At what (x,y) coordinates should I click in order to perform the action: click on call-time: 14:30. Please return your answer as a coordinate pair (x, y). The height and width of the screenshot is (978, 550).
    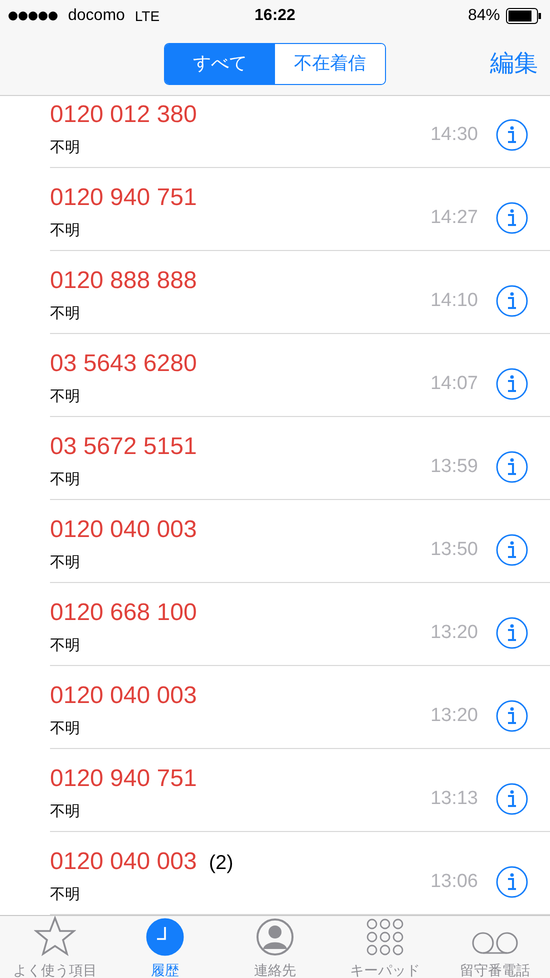
    Looking at the image, I should click on (454, 134).